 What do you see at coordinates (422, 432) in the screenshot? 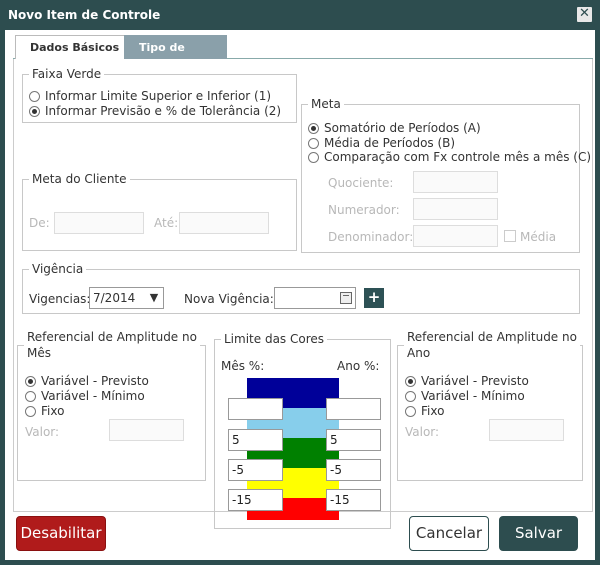
I see `ref-ano-valor-label: Valor:` at bounding box center [422, 432].